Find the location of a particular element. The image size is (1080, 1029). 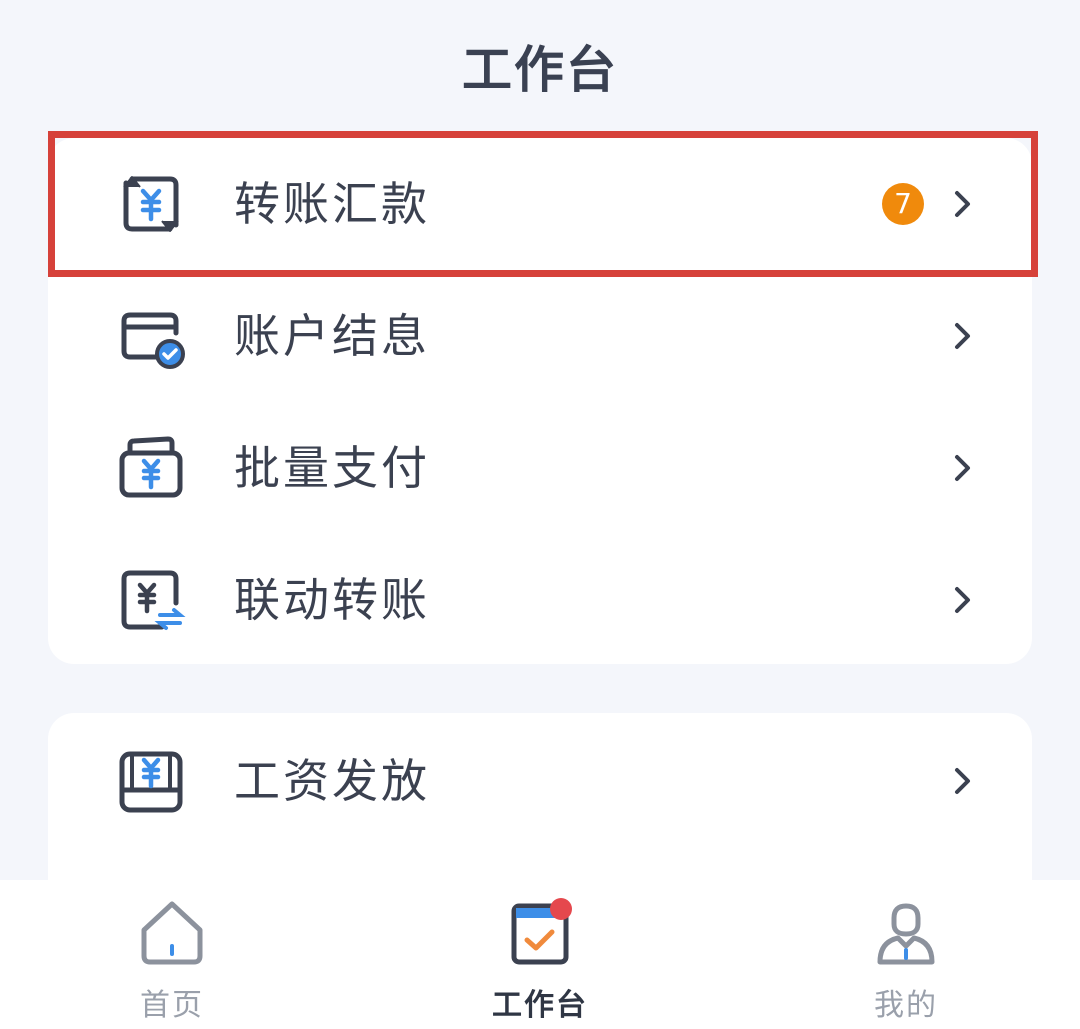

batch-payment-icon is located at coordinates (151, 468).